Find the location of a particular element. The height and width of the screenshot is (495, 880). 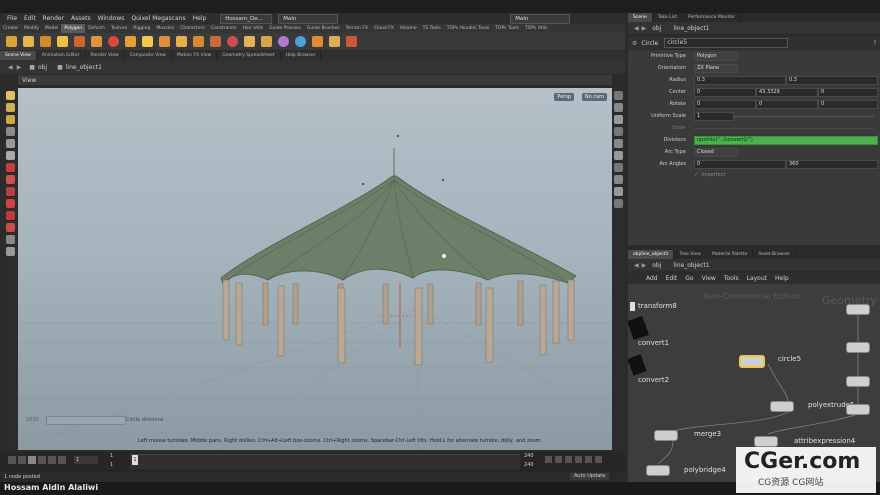

node-attribexpression4: attribexpression4 is located at coordinates (824, 441).